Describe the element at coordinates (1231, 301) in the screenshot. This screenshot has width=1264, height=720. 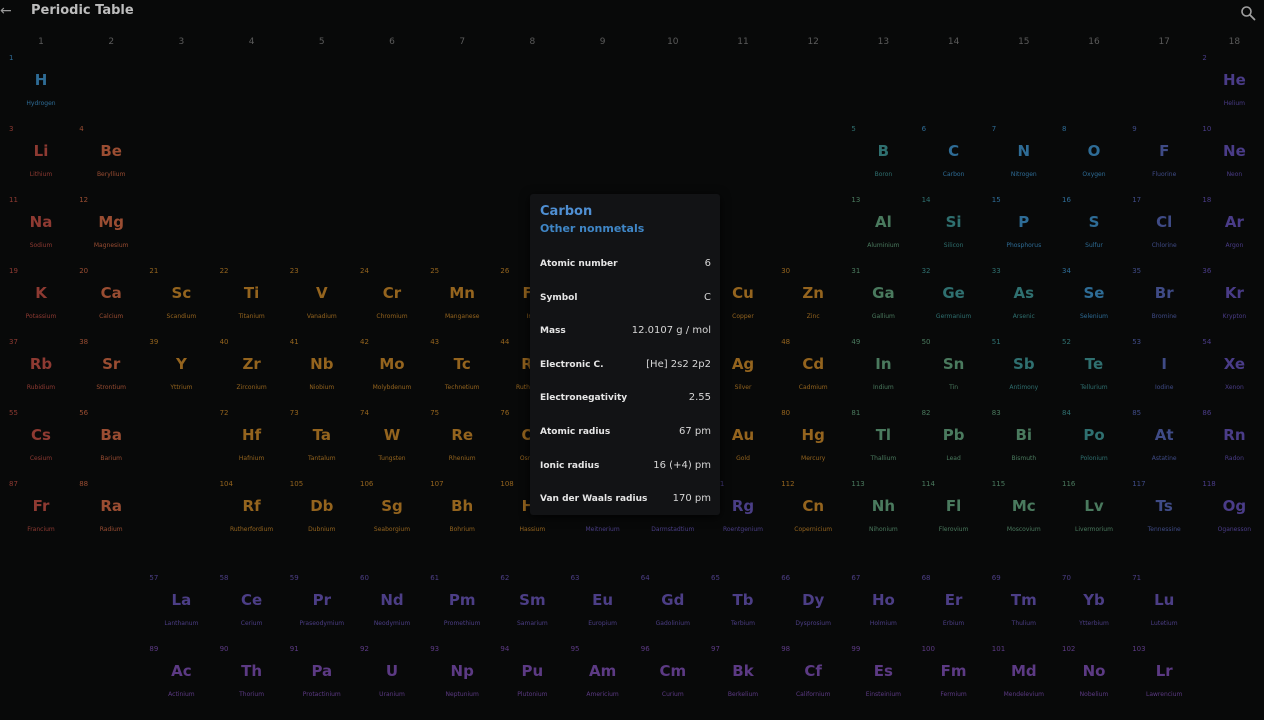
I see `element-tile-krypton: 36 Kr Krypton` at that location.